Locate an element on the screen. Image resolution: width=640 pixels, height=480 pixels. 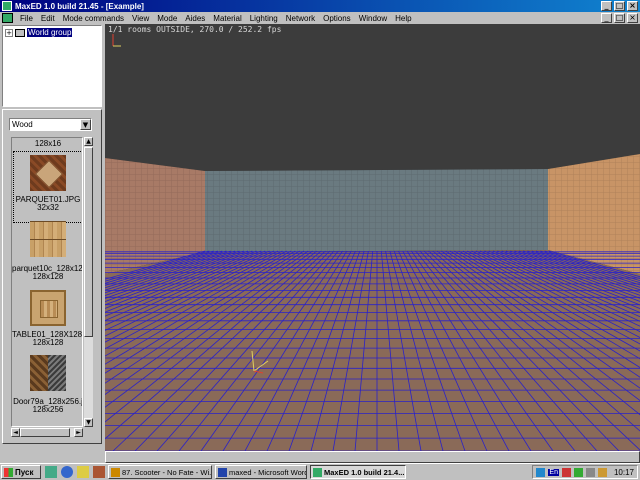
menu-lighting: Lighting is located at coordinates (264, 18).